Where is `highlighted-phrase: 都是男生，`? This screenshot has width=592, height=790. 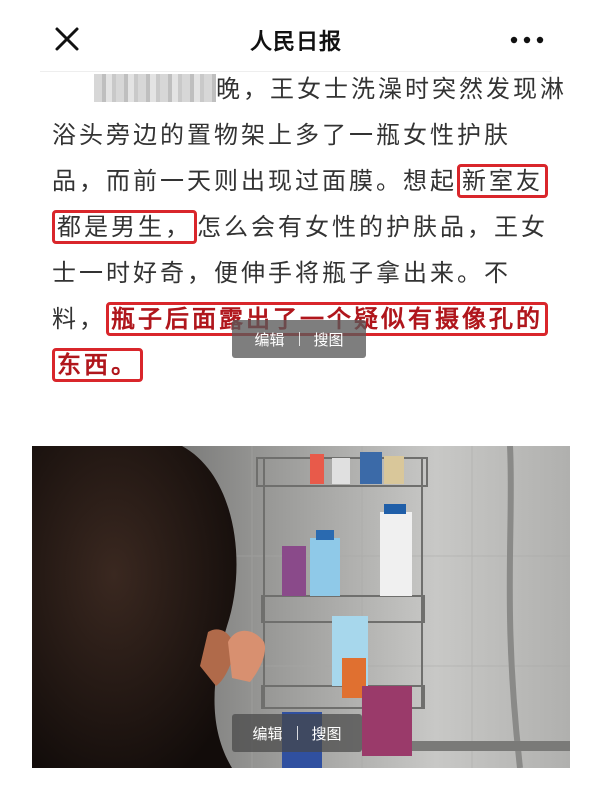
highlighted-phrase: 都是男生， is located at coordinates (124, 227).